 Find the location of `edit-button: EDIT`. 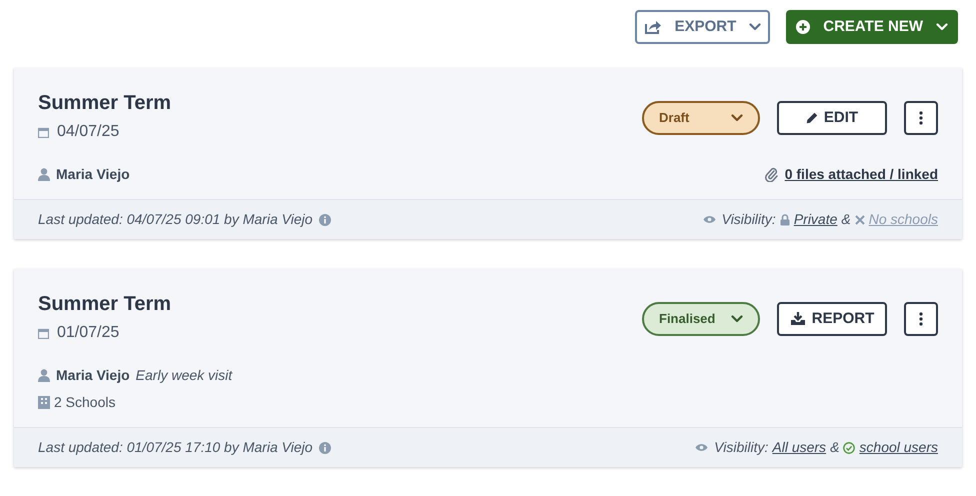

edit-button: EDIT is located at coordinates (832, 118).